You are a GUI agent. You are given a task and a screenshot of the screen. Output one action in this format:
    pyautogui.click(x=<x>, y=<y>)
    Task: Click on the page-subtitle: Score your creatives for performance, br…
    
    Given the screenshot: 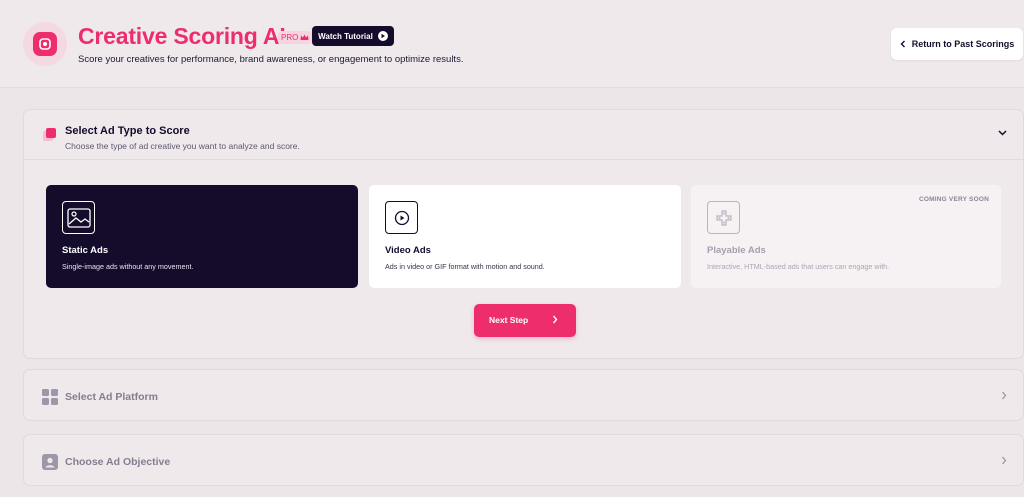 What is the action you would take?
    pyautogui.click(x=271, y=59)
    